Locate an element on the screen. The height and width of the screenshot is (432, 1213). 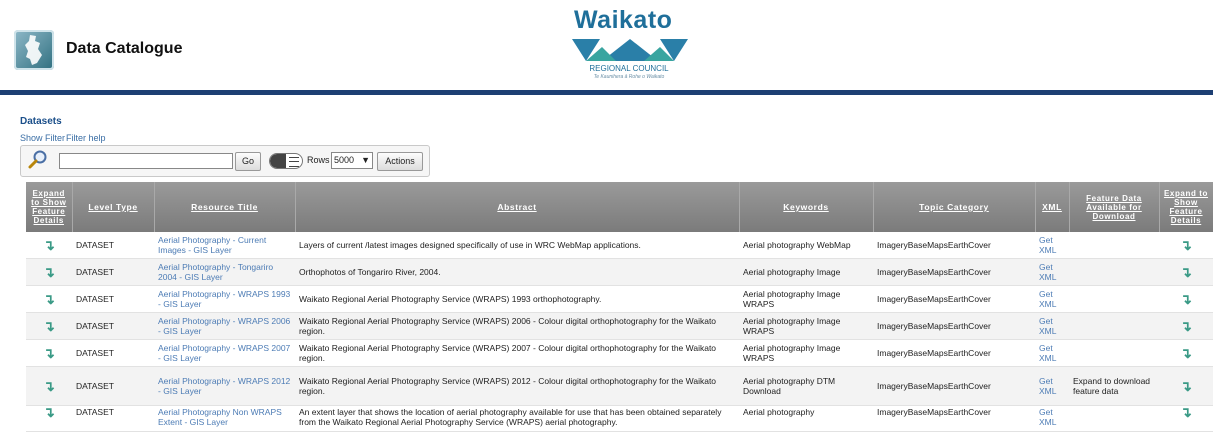
keywords-cell: Aerial photography is located at coordinates (806, 418).